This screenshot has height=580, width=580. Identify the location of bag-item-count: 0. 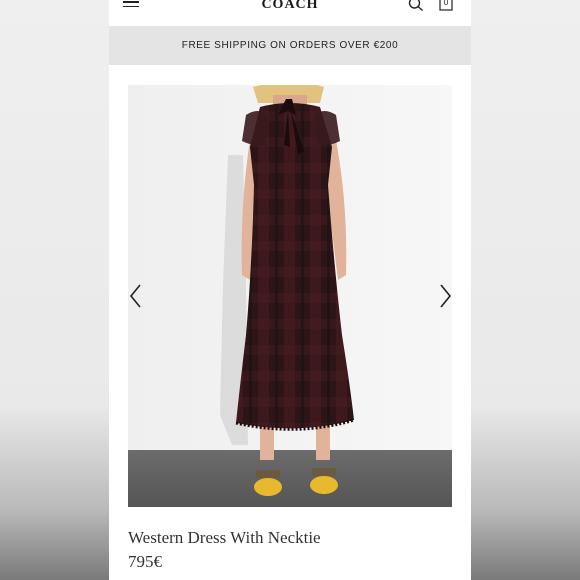
(446, 3).